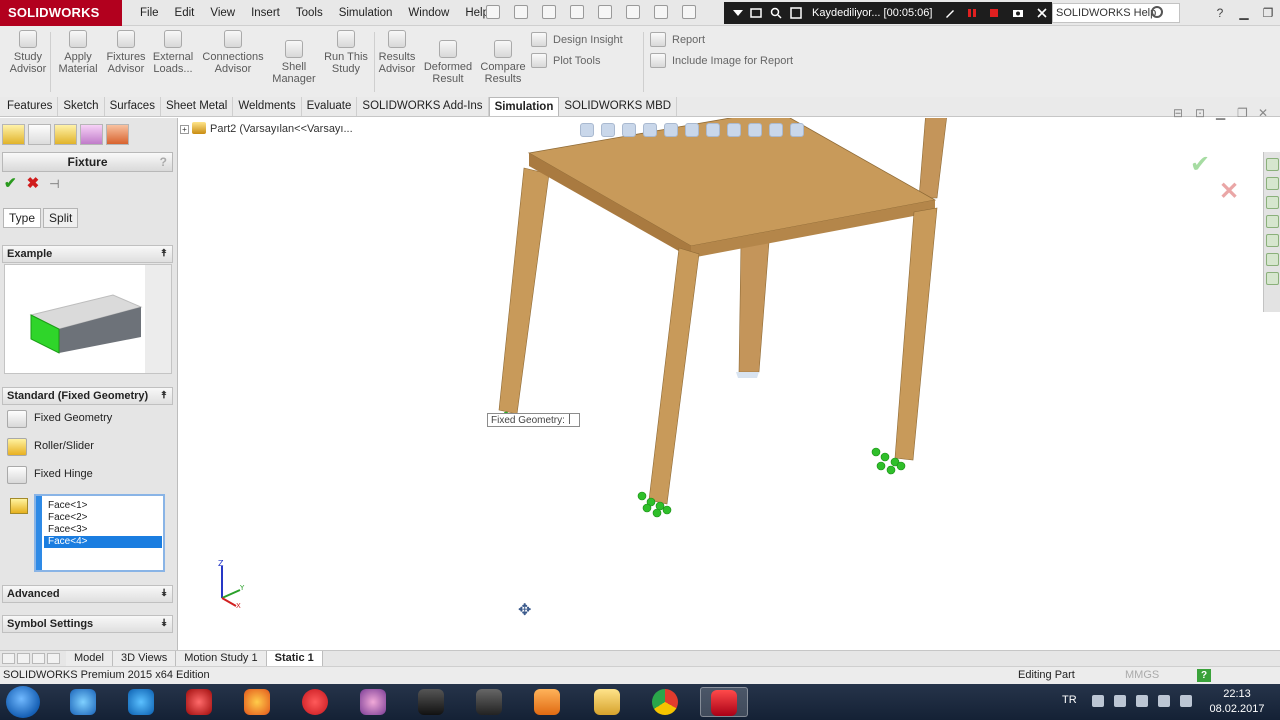  What do you see at coordinates (1204, 675) in the screenshot?
I see `quick-tips-icon: ?` at bounding box center [1204, 675].